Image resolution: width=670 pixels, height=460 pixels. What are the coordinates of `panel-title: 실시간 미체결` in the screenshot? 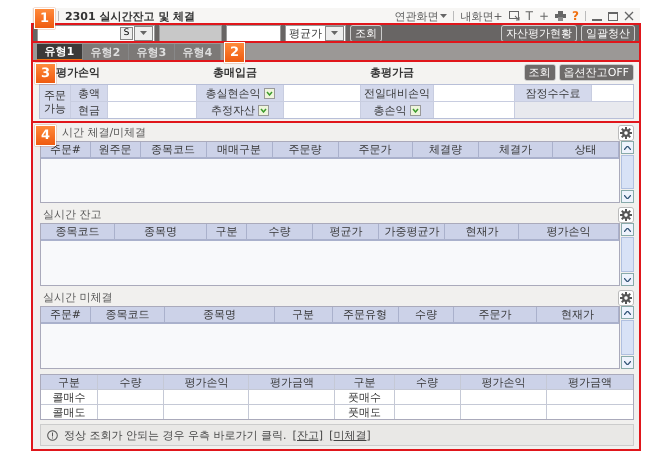 It's located at (77, 297).